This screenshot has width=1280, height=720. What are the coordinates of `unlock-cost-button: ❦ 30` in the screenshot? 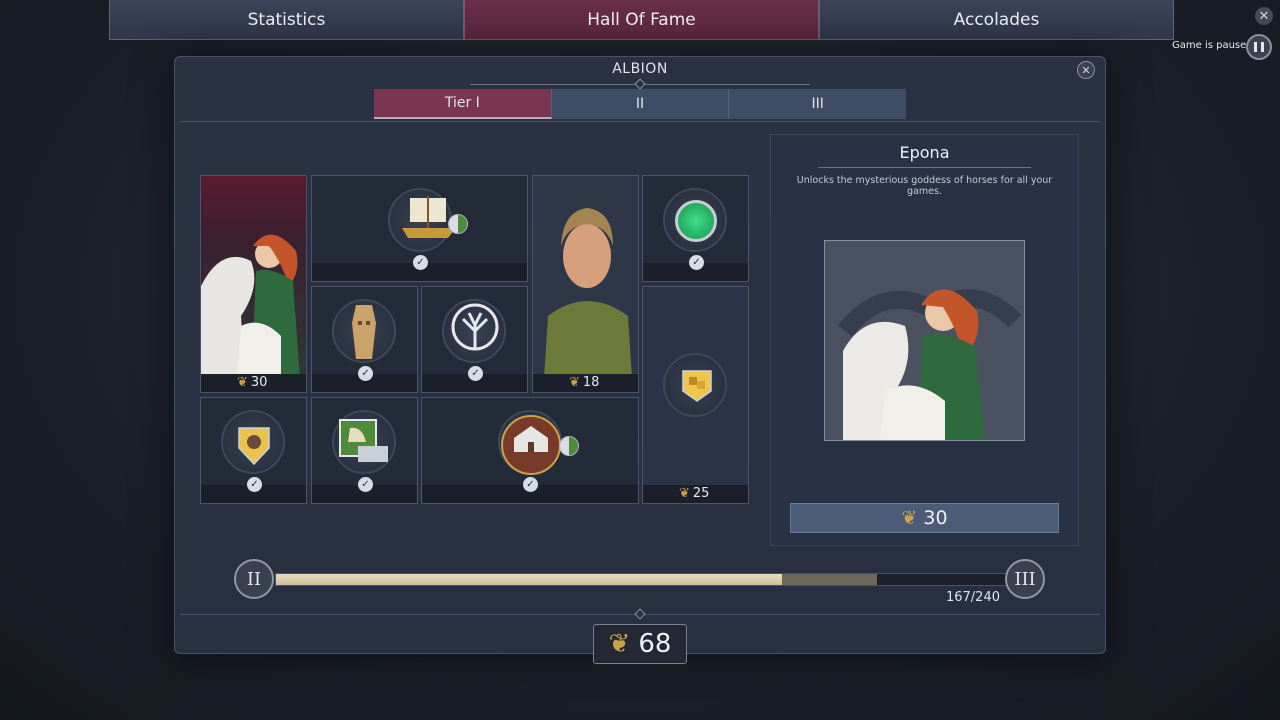 It's located at (924, 518).